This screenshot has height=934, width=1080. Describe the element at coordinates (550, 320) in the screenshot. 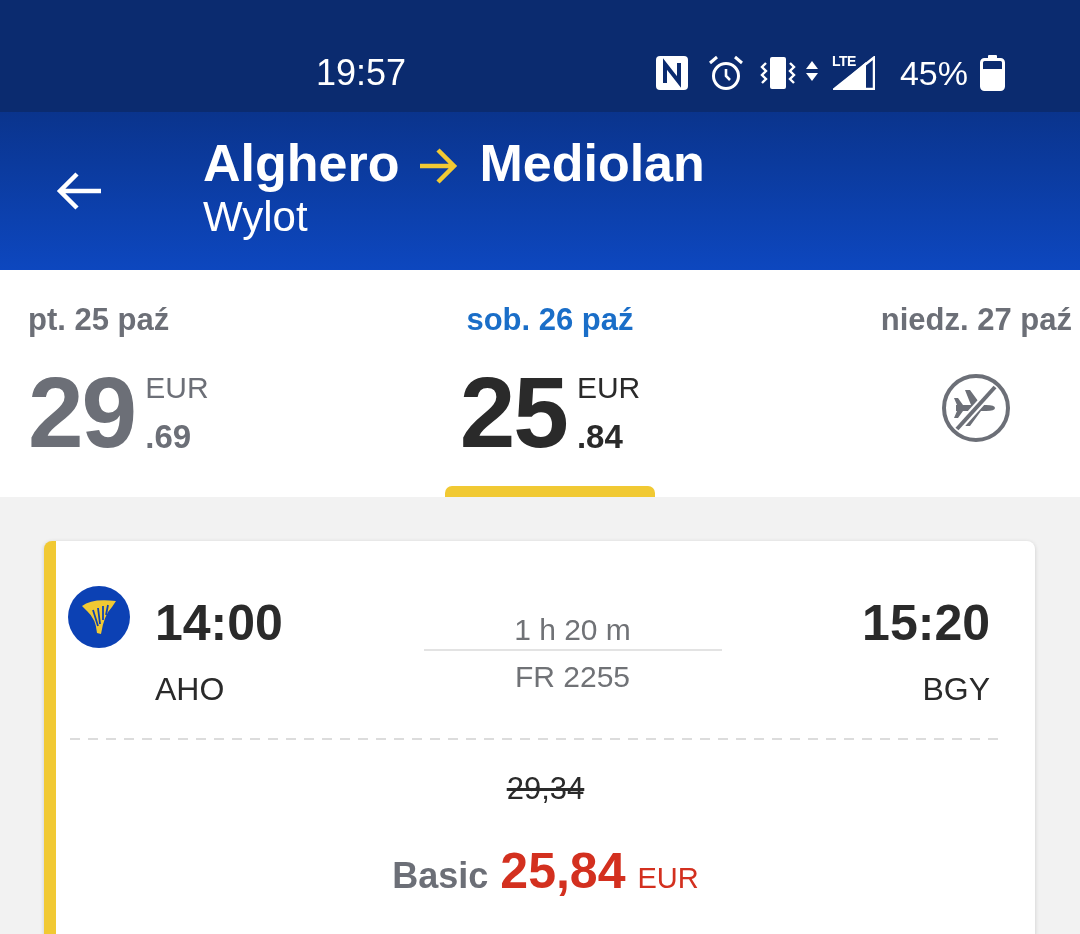

I see `date-tab: sob. 26 paź` at that location.